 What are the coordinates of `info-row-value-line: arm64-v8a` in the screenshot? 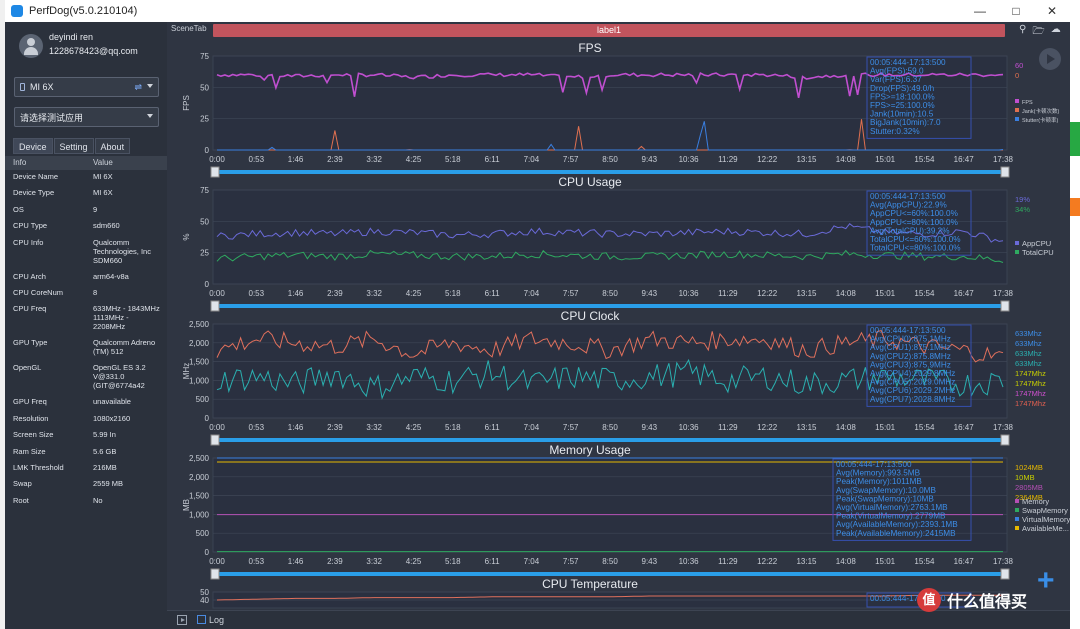 It's located at (111, 276).